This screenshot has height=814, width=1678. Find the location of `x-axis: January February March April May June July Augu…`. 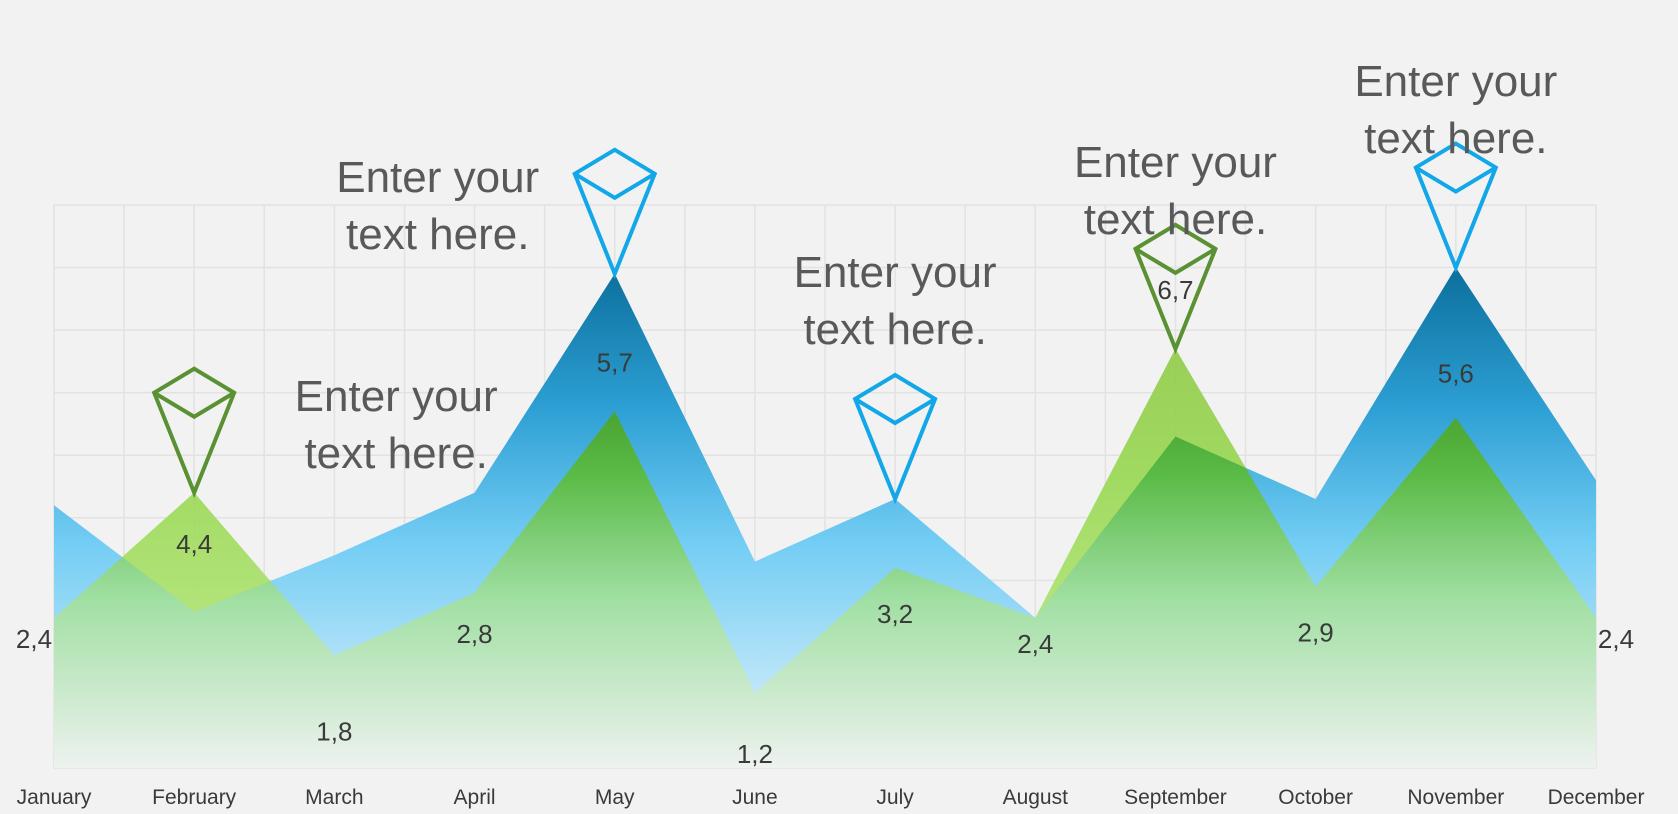

x-axis: January February March April May June July Augu… is located at coordinates (831, 797).